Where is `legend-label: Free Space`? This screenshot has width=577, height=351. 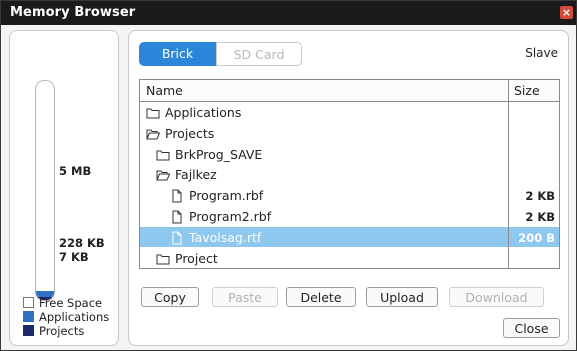 legend-label: Free Space is located at coordinates (71, 303).